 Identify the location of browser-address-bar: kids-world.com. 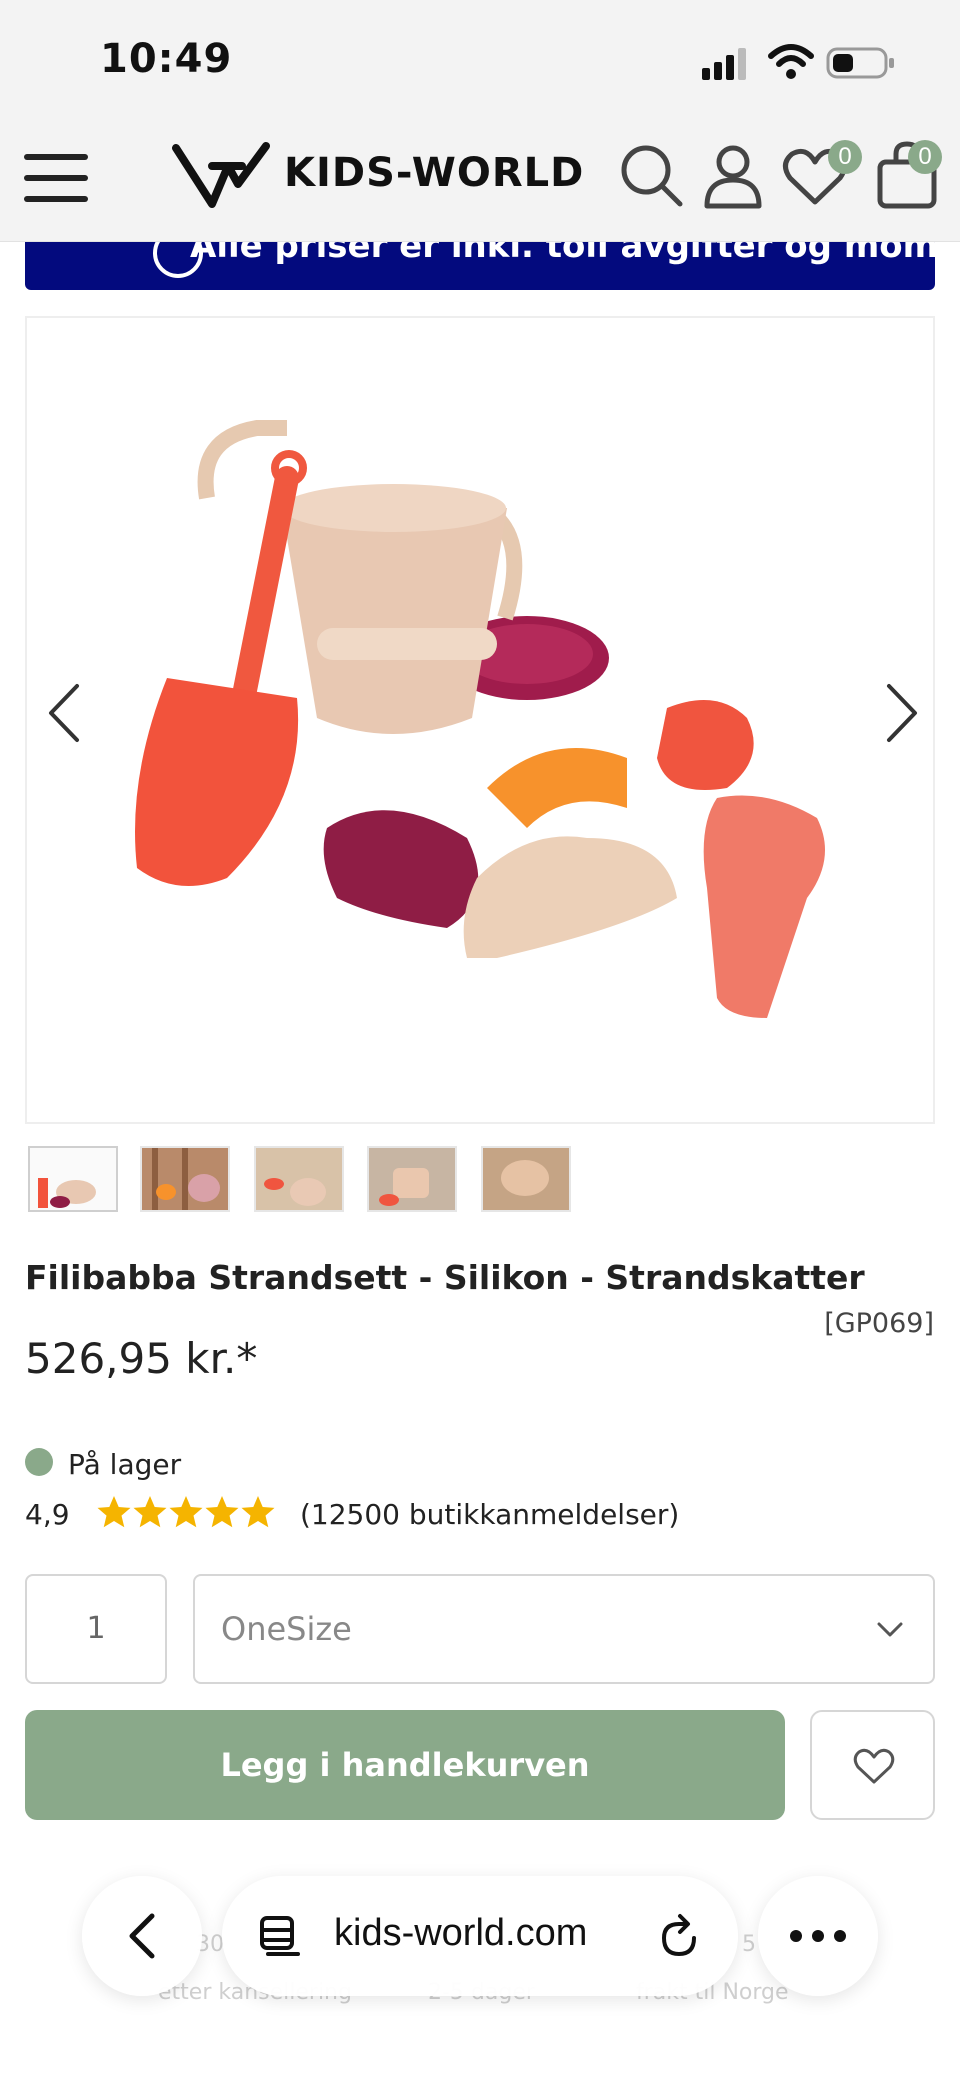
(480, 1936).